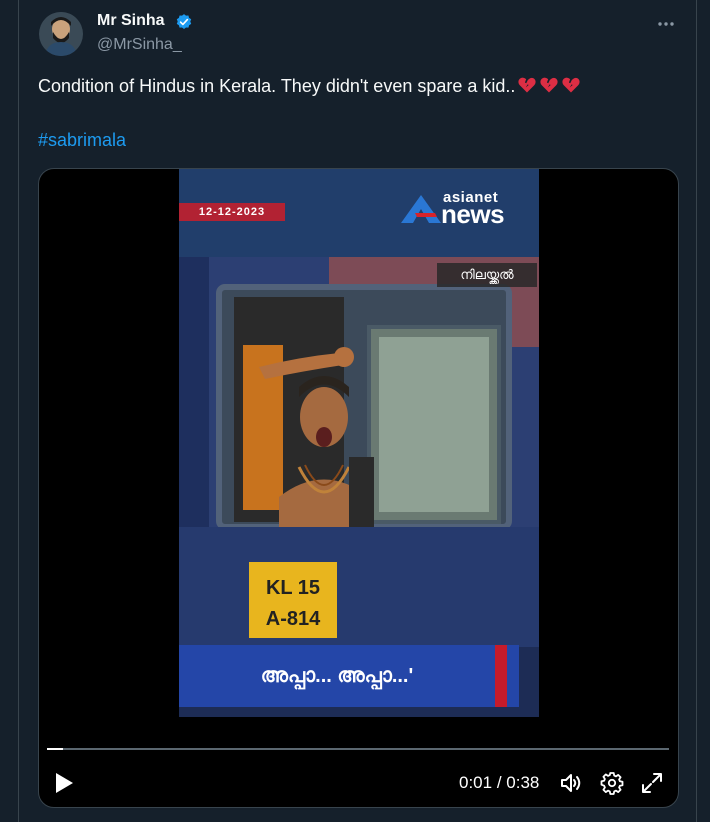  What do you see at coordinates (666, 24) in the screenshot?
I see `more-options-icon` at bounding box center [666, 24].